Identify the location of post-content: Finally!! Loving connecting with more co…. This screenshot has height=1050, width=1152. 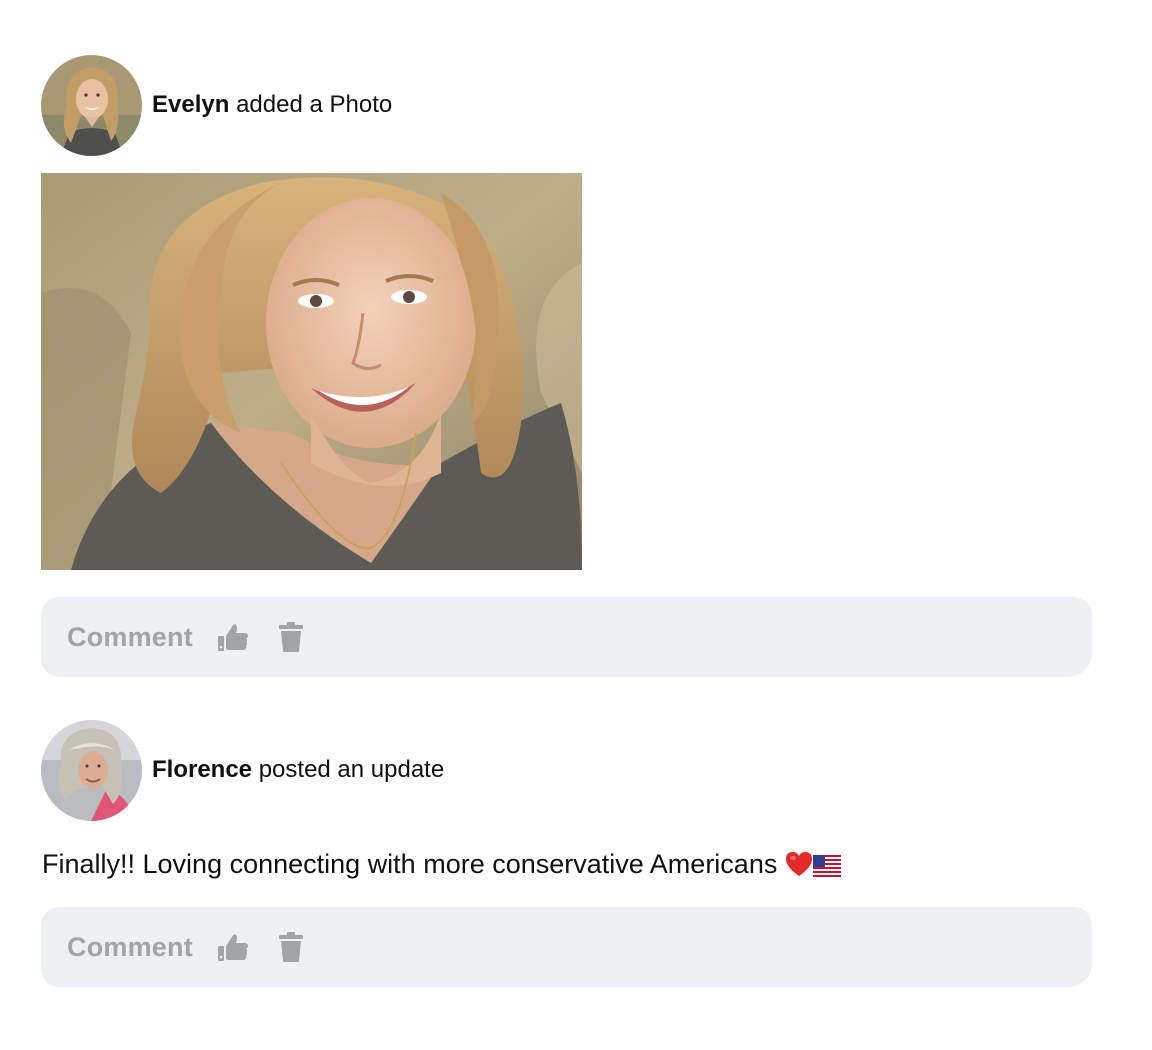
(567, 864).